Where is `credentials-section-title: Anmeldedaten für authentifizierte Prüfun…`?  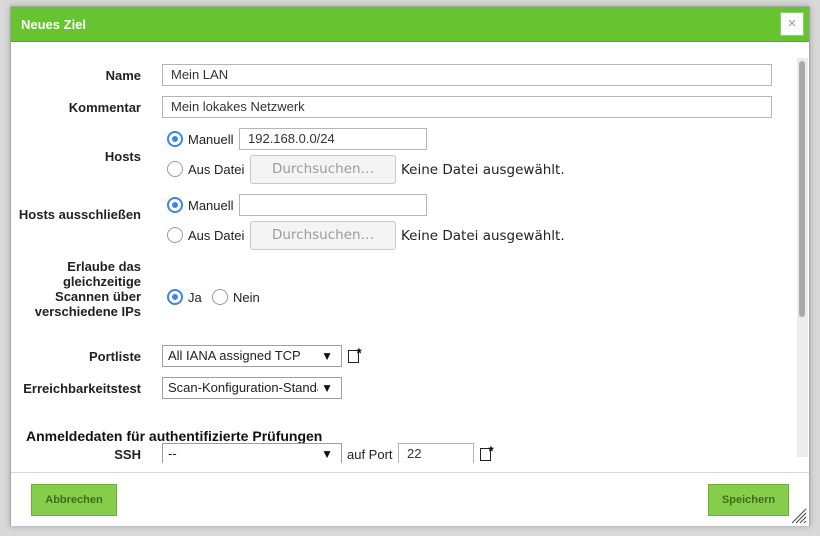 credentials-section-title: Anmeldedaten für authentifizierte Prüfun… is located at coordinates (174, 436).